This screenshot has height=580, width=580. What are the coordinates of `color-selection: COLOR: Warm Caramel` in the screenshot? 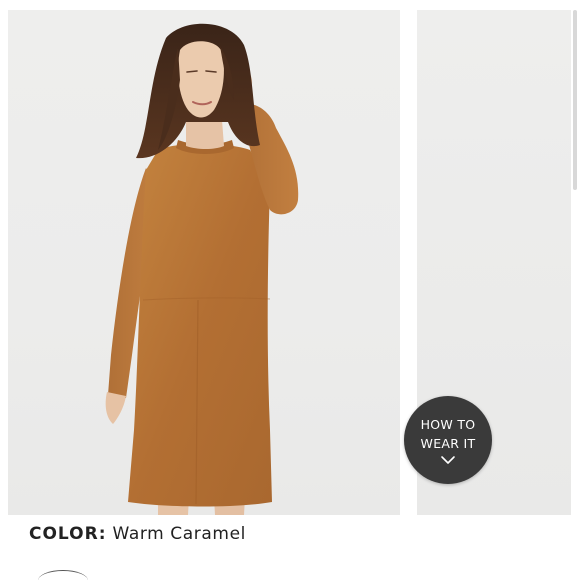 It's located at (137, 534).